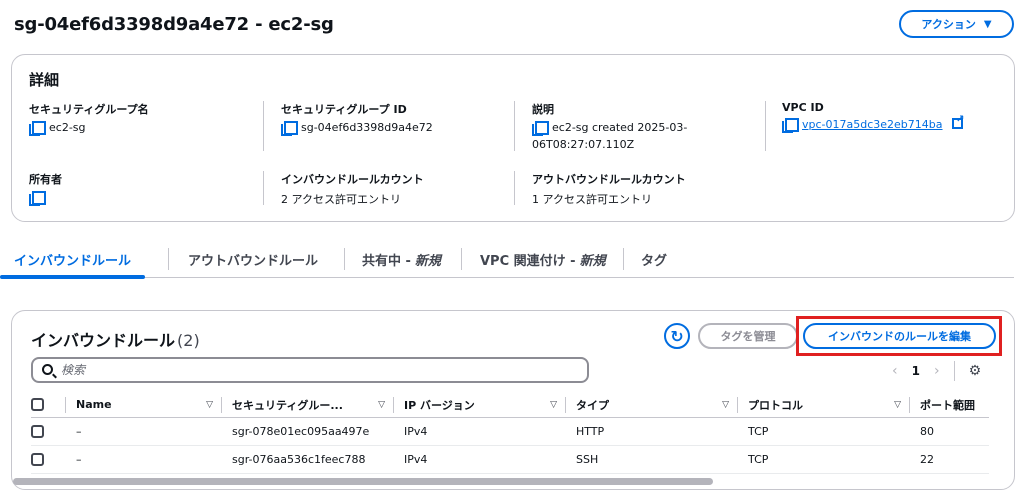  I want to click on chevron-right-icon: ›, so click(937, 371).